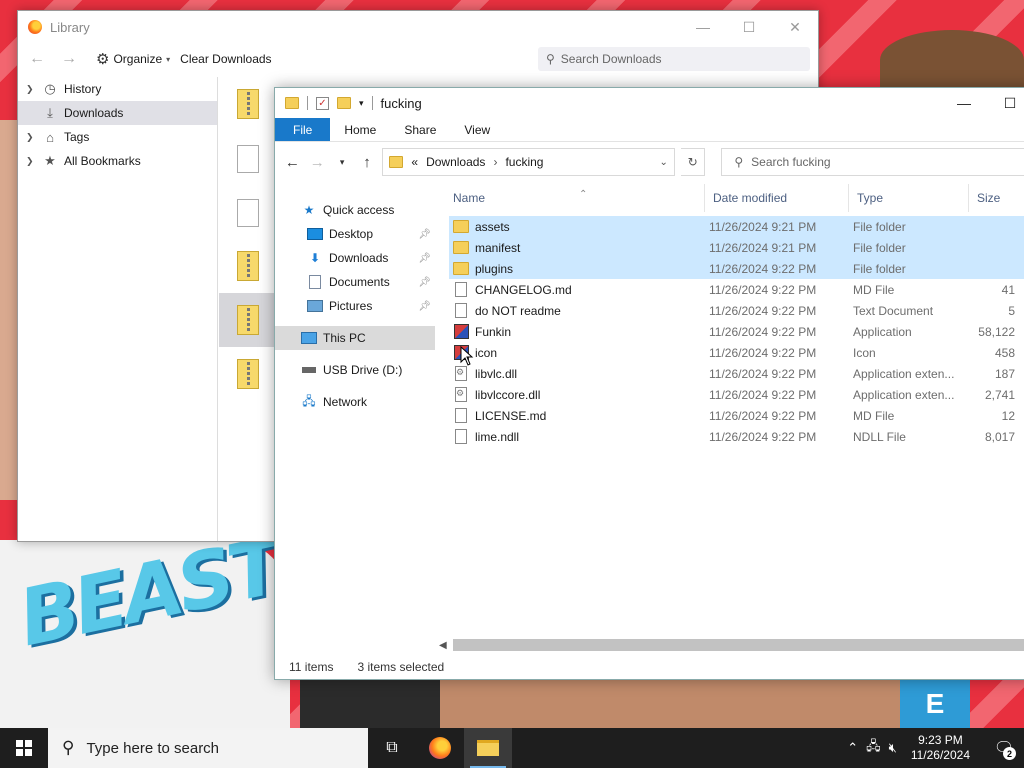 This screenshot has width=1024, height=768. Describe the element at coordinates (248, 213) in the screenshot. I see `document-icon` at that location.